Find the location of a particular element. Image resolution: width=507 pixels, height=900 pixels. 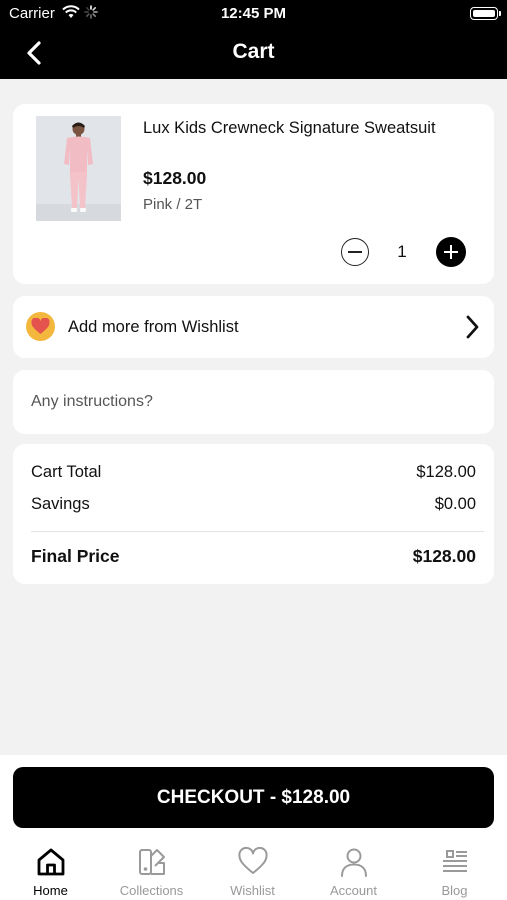

battery-icon is located at coordinates (485, 13).